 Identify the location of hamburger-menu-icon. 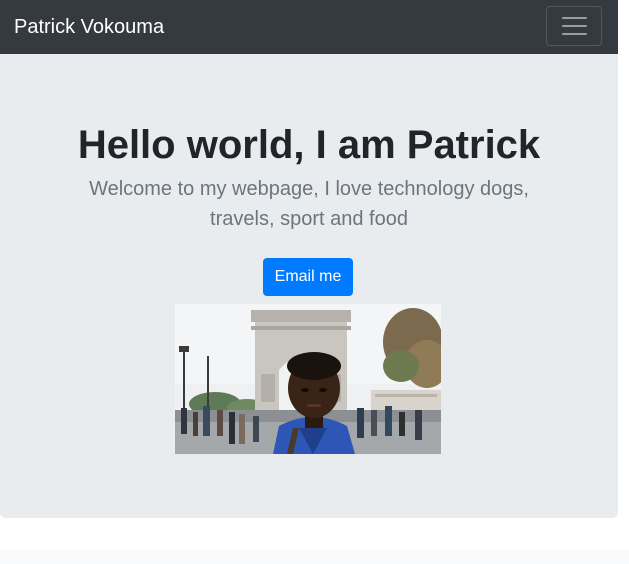
(574, 26).